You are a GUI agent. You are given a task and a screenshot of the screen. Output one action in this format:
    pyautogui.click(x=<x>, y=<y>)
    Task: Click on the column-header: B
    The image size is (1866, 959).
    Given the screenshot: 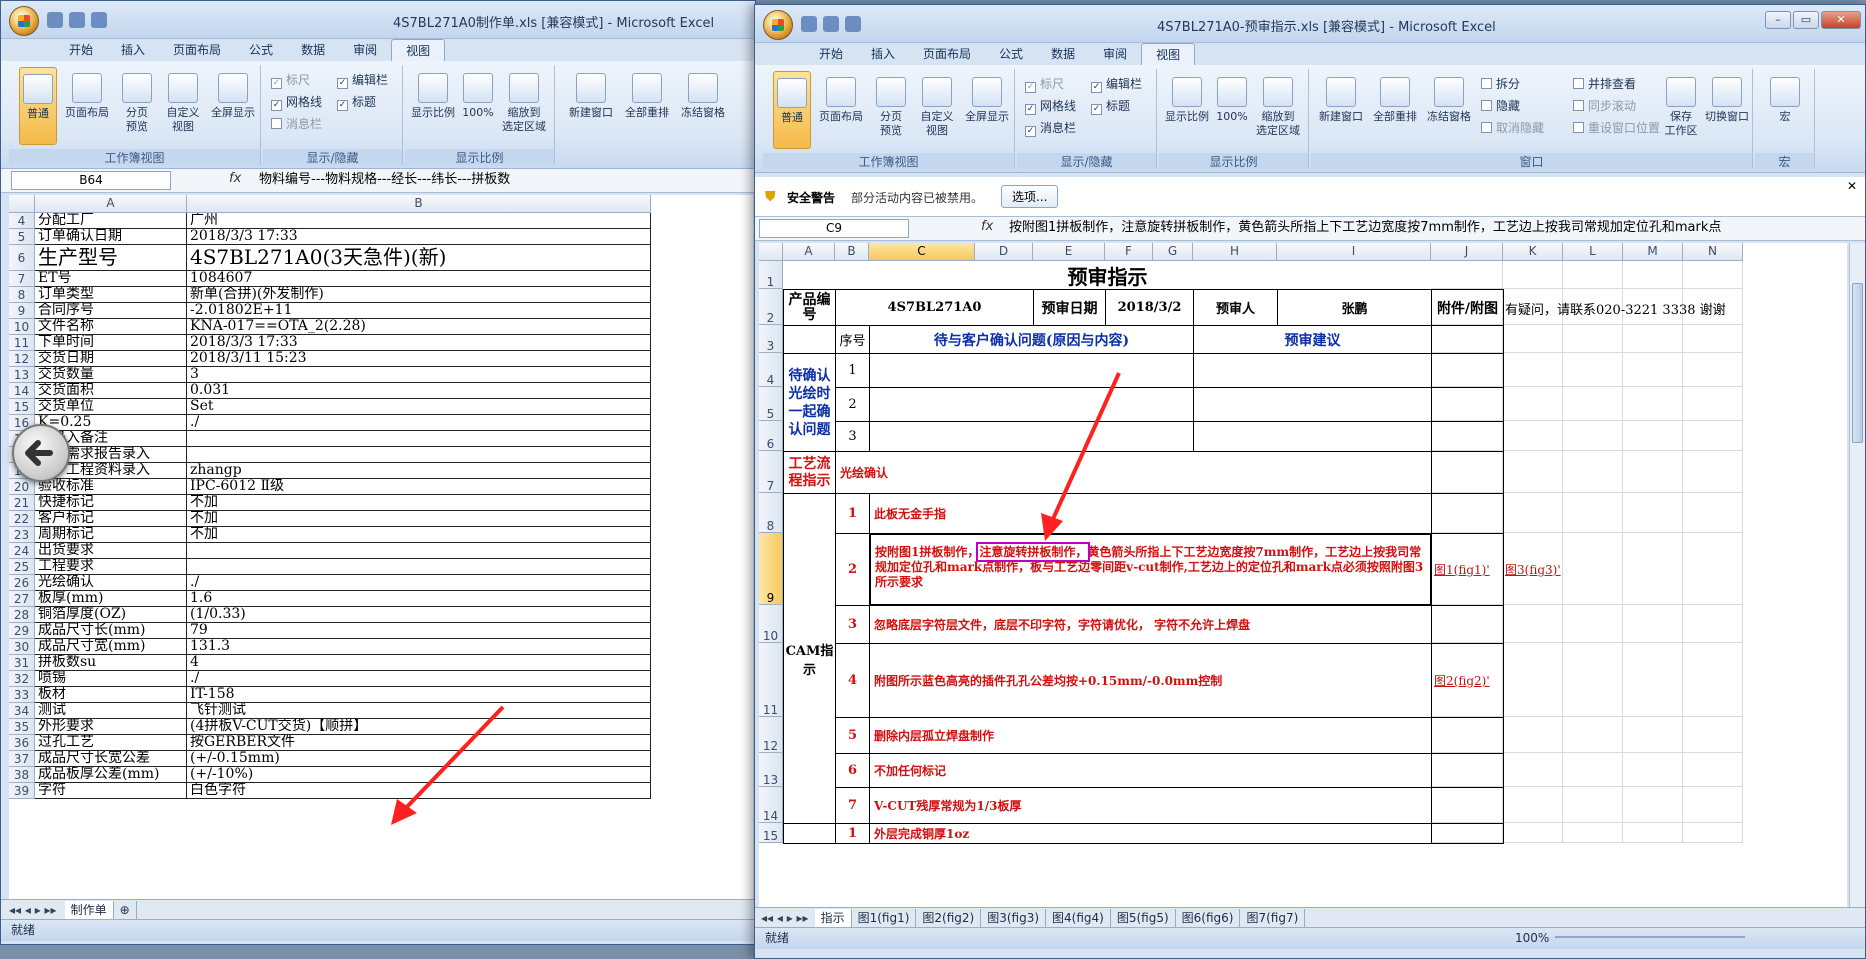 What is the action you would take?
    pyautogui.click(x=852, y=252)
    